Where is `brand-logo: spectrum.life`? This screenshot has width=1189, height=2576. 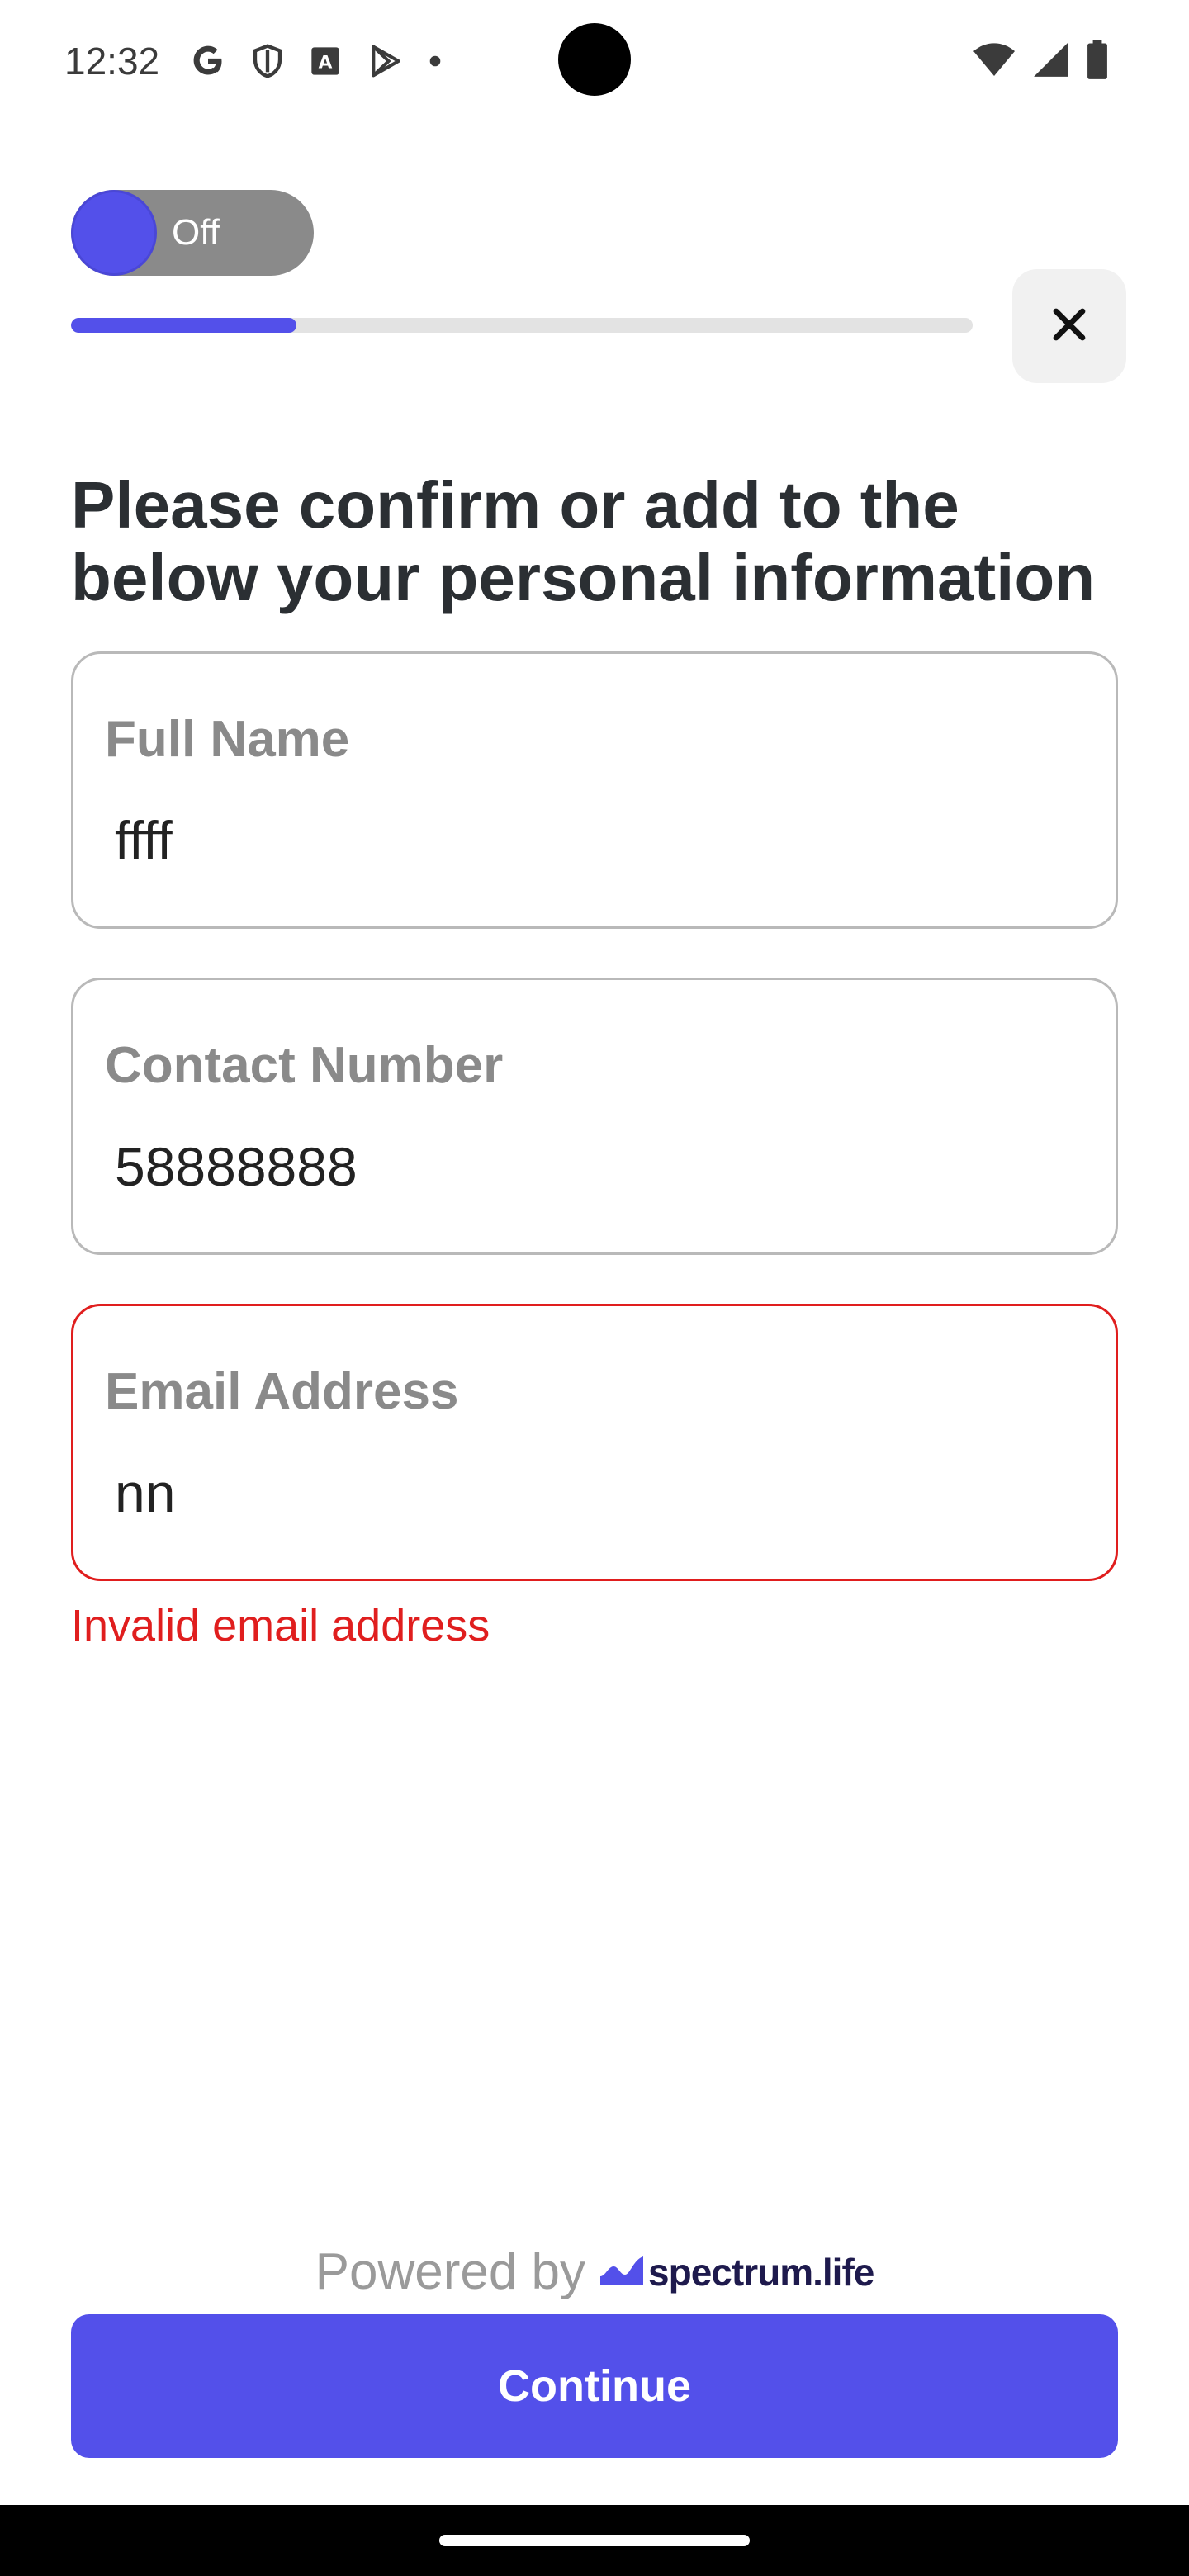
brand-logo: spectrum.life is located at coordinates (737, 2272).